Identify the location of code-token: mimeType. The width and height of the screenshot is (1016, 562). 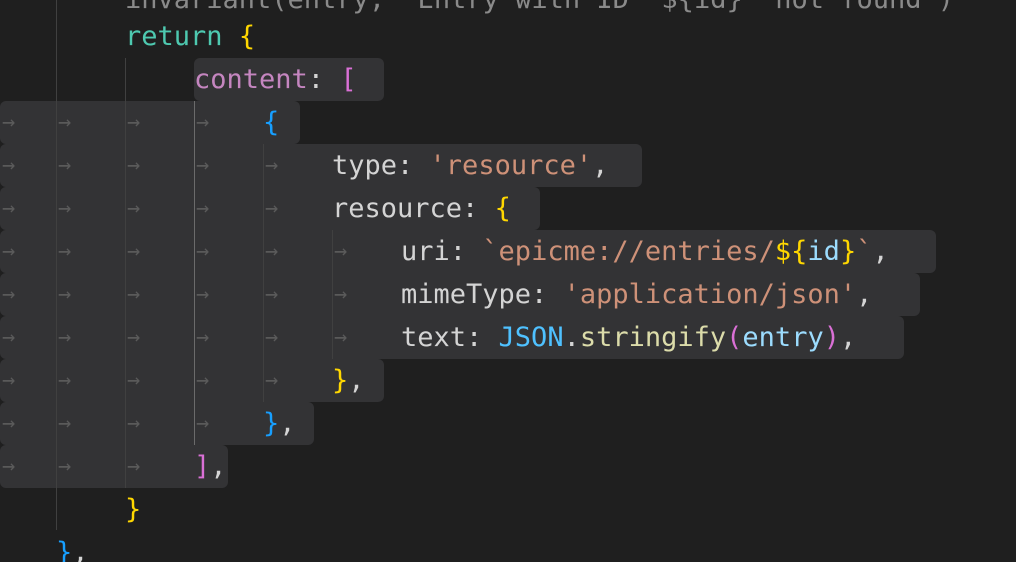
(466, 294).